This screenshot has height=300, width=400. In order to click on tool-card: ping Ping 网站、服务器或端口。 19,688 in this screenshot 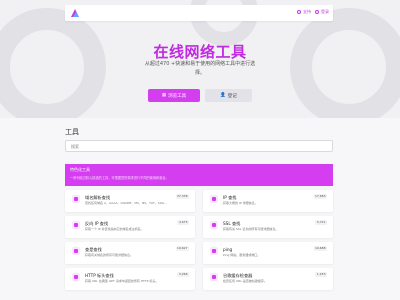, I will do `click(268, 253)`.